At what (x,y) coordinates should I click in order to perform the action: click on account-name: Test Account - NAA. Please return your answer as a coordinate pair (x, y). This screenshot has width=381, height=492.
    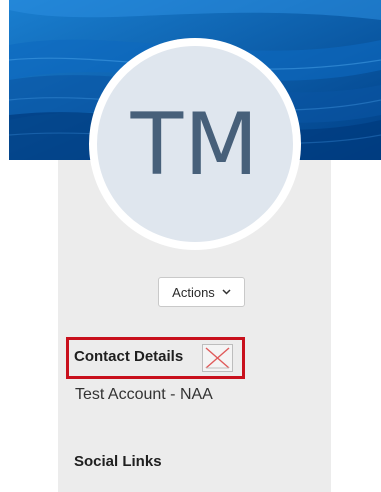
    Looking at the image, I should click on (144, 394).